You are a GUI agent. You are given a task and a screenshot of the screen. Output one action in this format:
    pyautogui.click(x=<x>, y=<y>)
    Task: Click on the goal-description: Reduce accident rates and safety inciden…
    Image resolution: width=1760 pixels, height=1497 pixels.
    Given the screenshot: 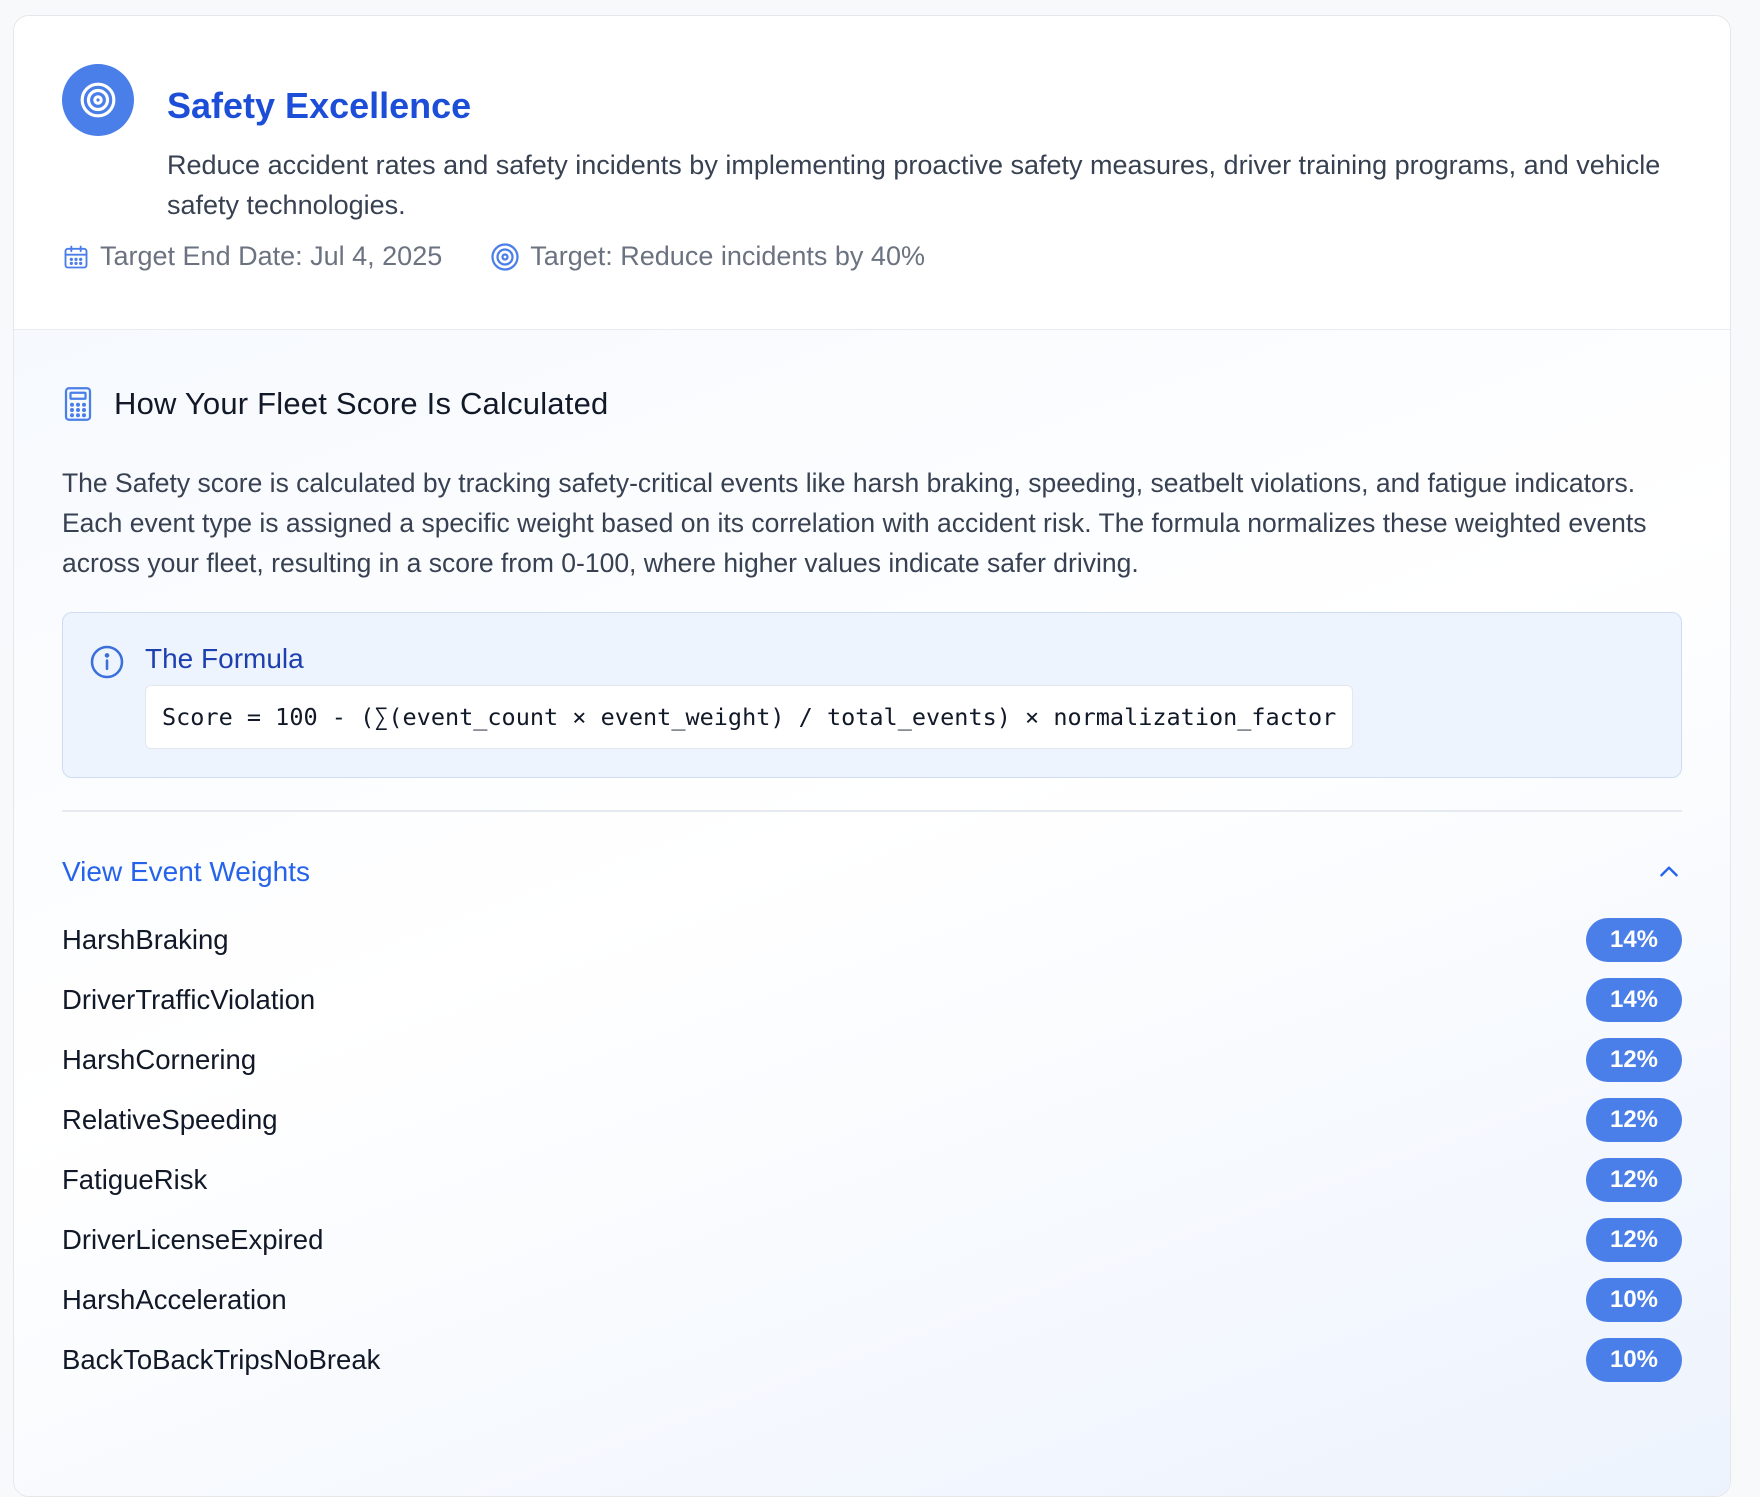 What is the action you would take?
    pyautogui.click(x=914, y=185)
    